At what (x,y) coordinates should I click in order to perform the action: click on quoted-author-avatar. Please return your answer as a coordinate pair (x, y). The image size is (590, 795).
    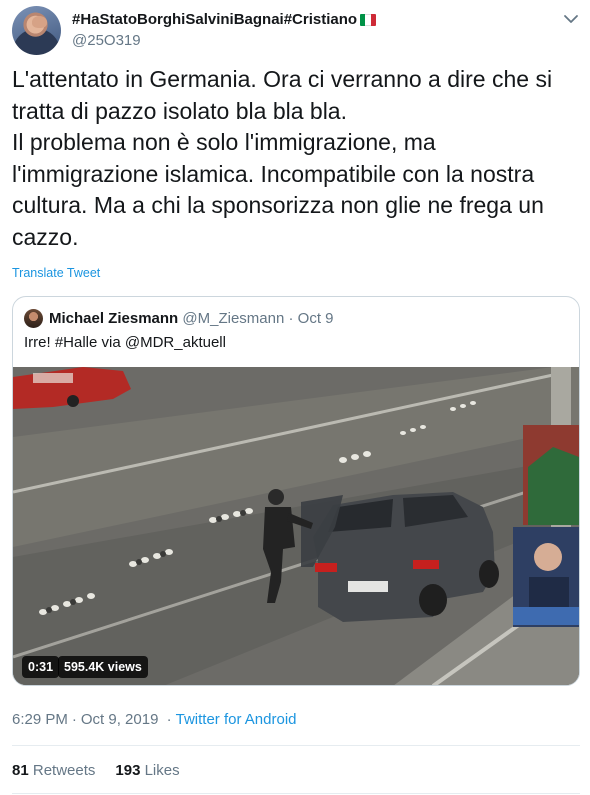
    Looking at the image, I should click on (33, 318).